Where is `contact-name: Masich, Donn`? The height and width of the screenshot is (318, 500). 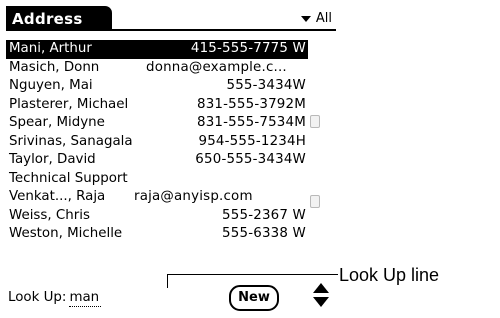 contact-name: Masich, Donn is located at coordinates (54, 67).